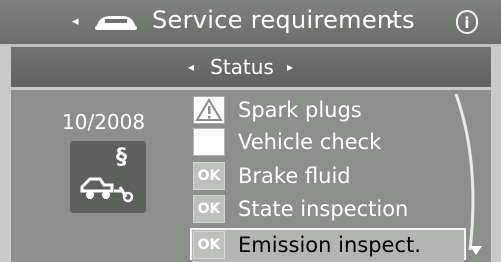 Image resolution: width=501 pixels, height=262 pixels. What do you see at coordinates (104, 122) in the screenshot?
I see `next-service-date: 10/2008` at bounding box center [104, 122].